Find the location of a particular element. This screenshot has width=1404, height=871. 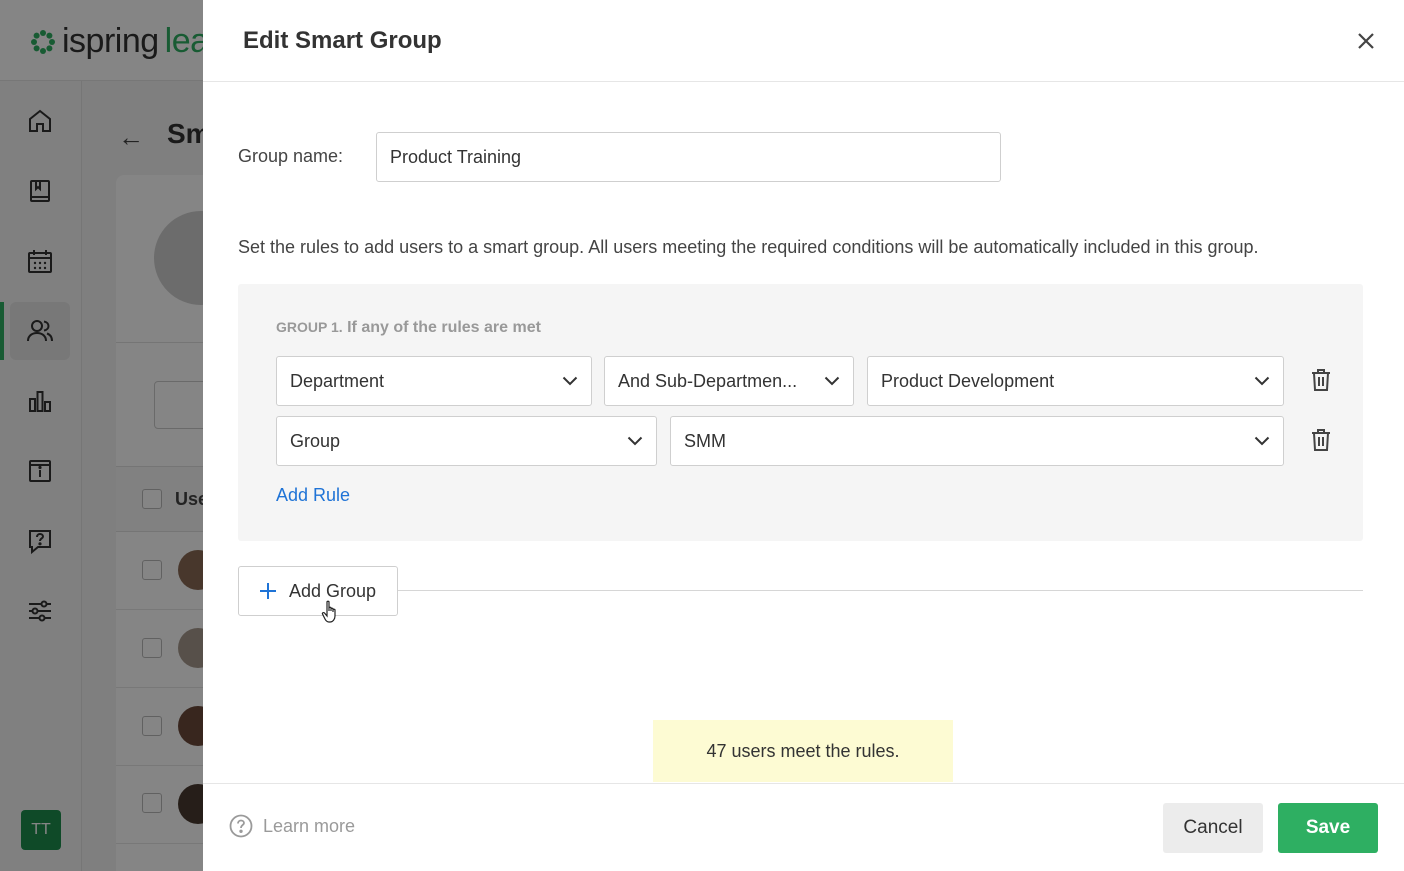

close-button is located at coordinates (1366, 41).